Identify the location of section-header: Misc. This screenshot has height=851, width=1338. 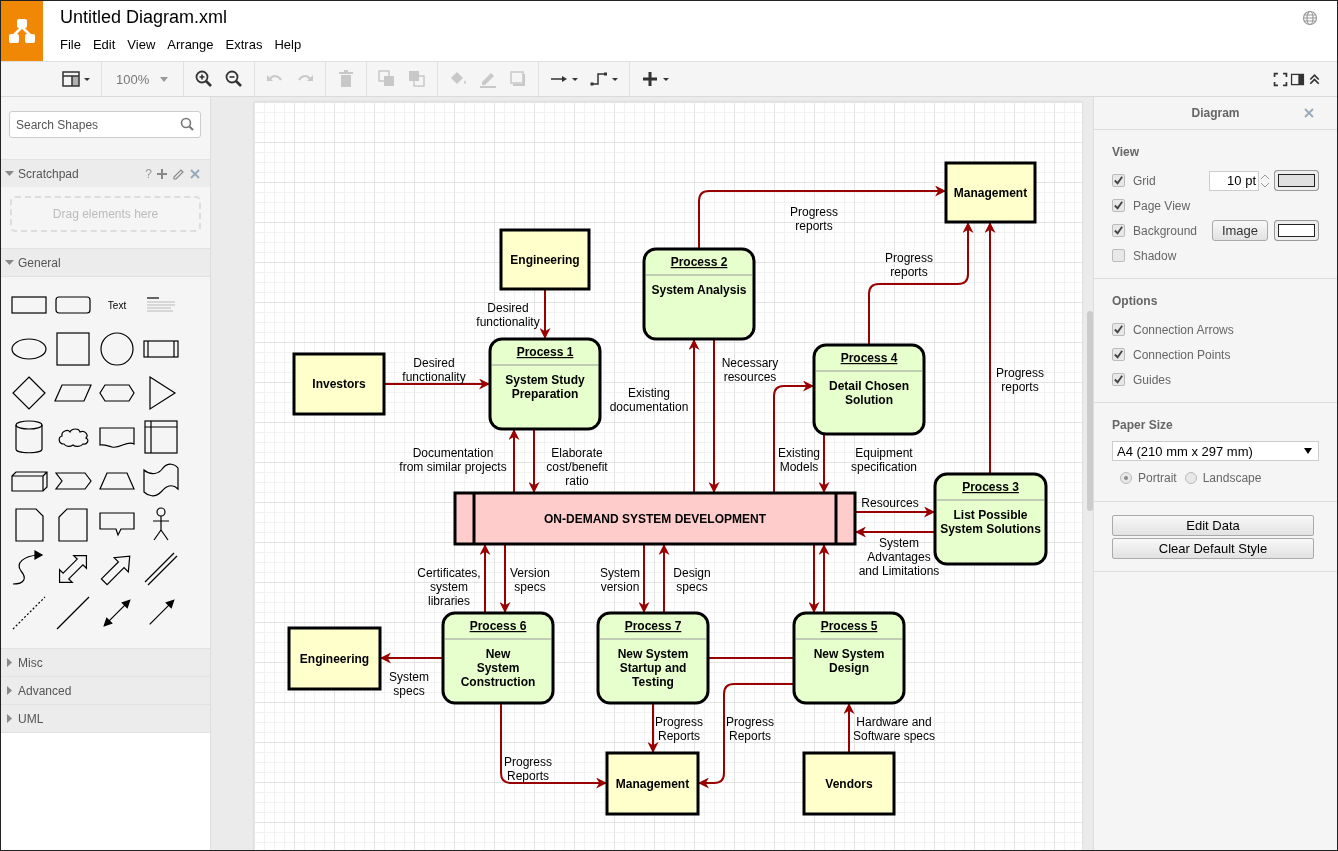
(105, 662).